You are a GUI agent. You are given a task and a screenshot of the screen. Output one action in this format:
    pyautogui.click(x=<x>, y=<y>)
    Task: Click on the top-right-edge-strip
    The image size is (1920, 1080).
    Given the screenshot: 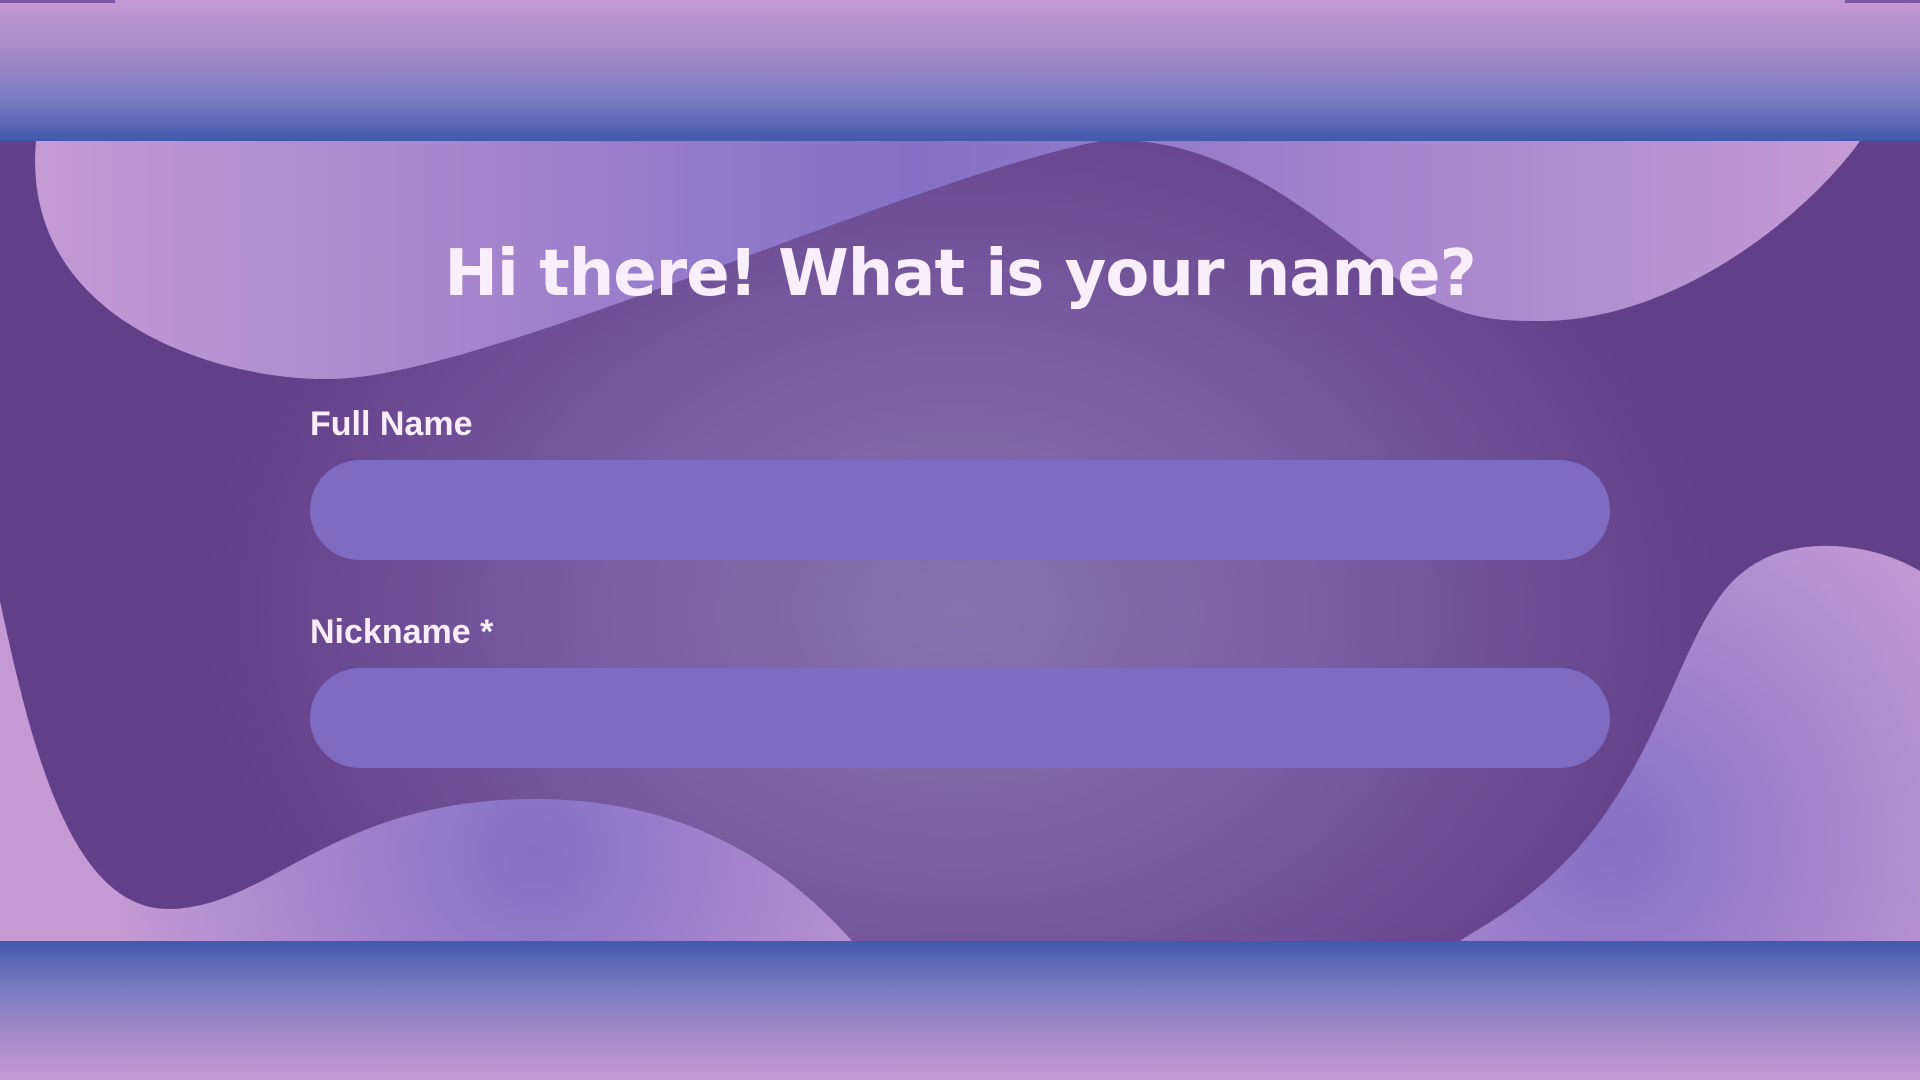 What is the action you would take?
    pyautogui.click(x=1882, y=1)
    